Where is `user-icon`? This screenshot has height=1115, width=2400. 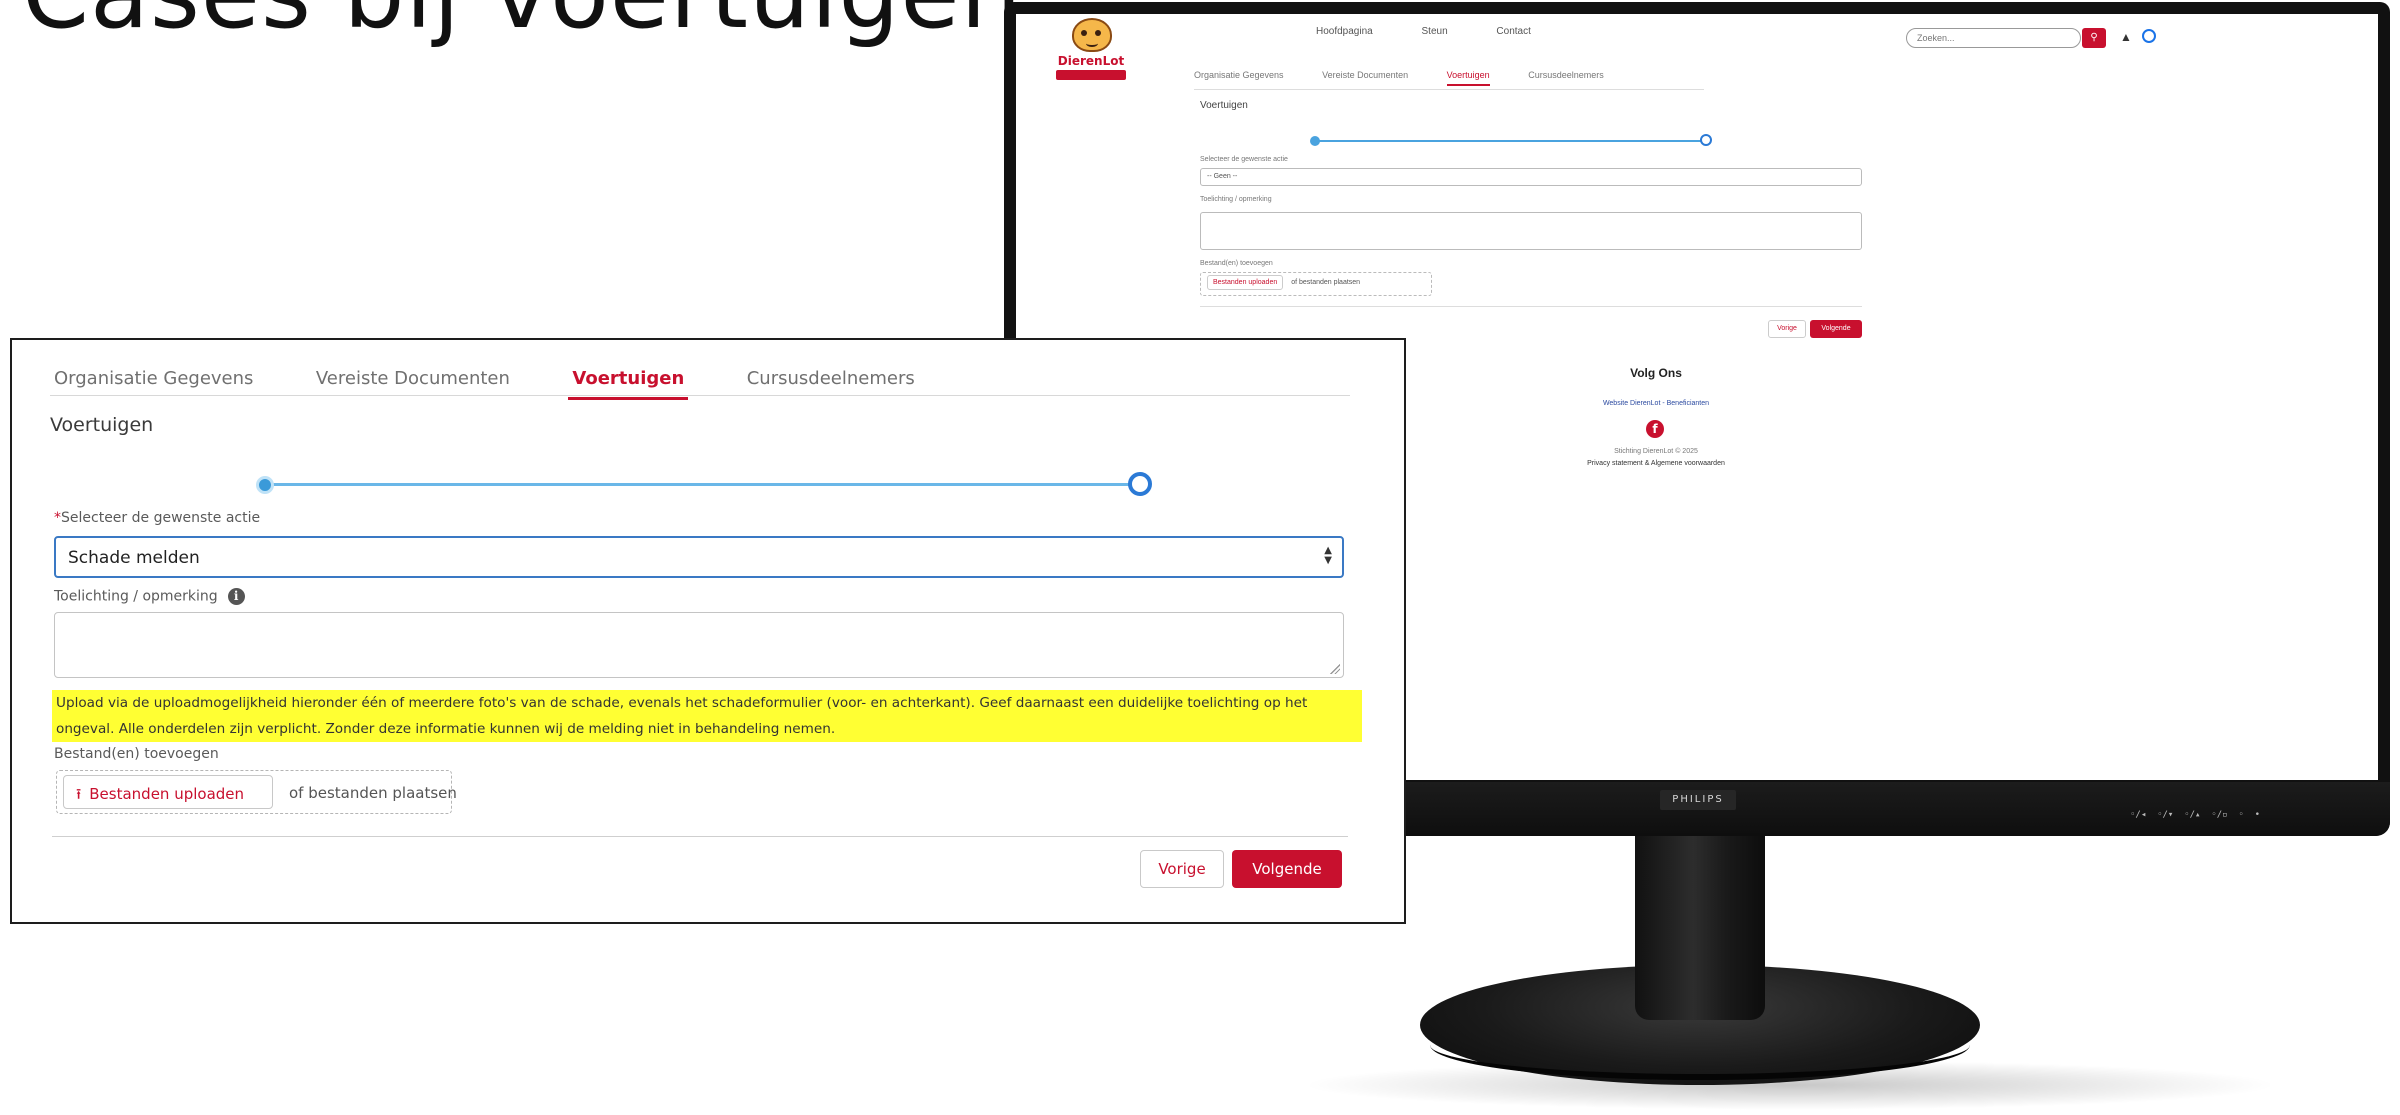
user-icon is located at coordinates (2149, 36).